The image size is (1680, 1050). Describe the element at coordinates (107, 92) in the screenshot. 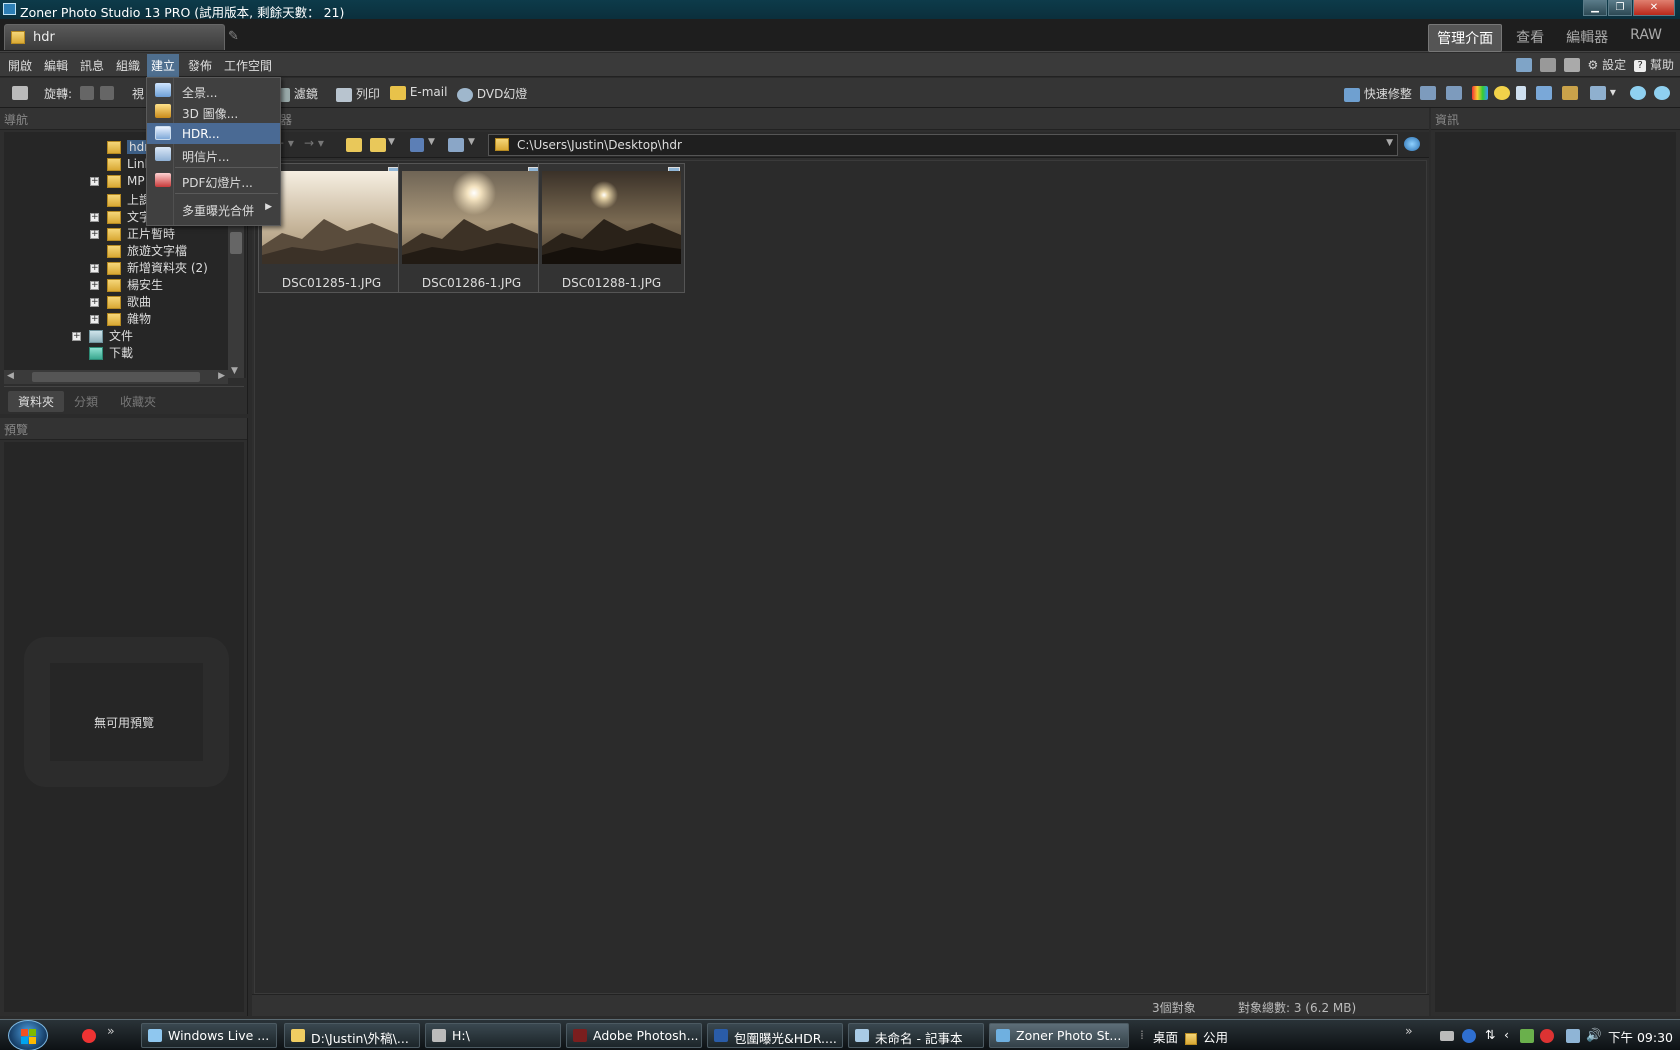

I see `rotate-right-button` at that location.